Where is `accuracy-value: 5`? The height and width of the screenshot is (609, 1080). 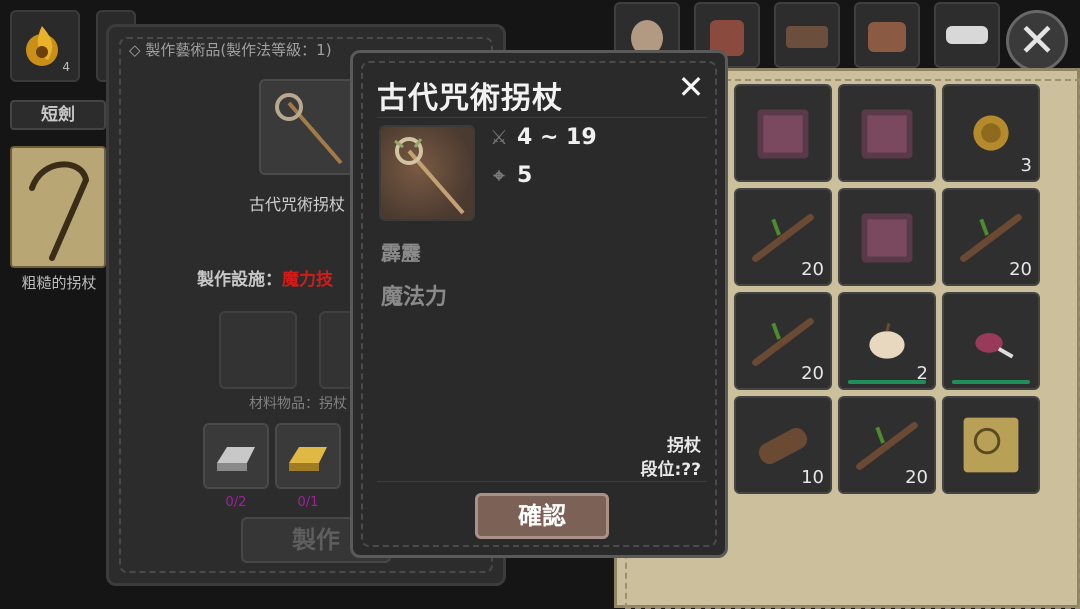
accuracy-value: 5 is located at coordinates (525, 175).